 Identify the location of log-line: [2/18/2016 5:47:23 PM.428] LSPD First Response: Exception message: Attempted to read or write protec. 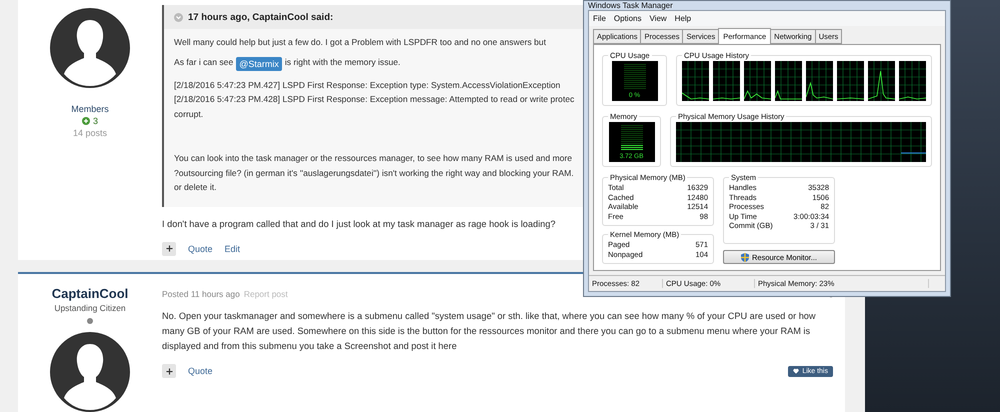
(374, 99).